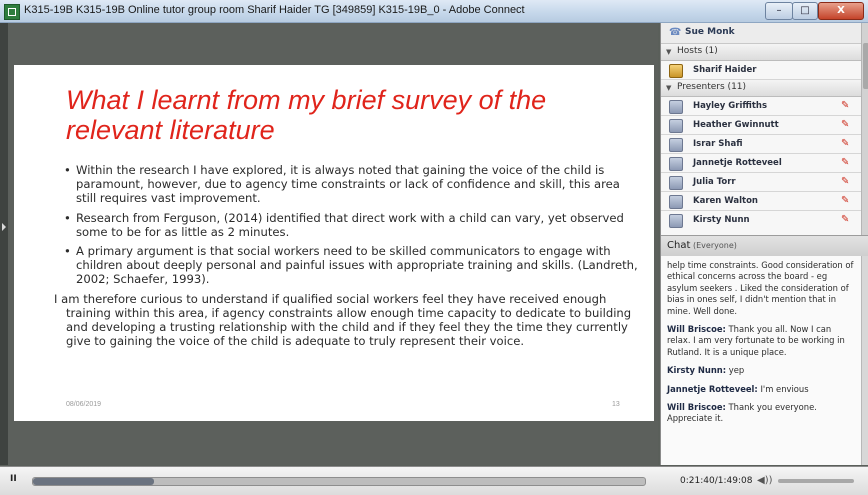  What do you see at coordinates (865, 66) in the screenshot?
I see `scrollbar-thumb` at bounding box center [865, 66].